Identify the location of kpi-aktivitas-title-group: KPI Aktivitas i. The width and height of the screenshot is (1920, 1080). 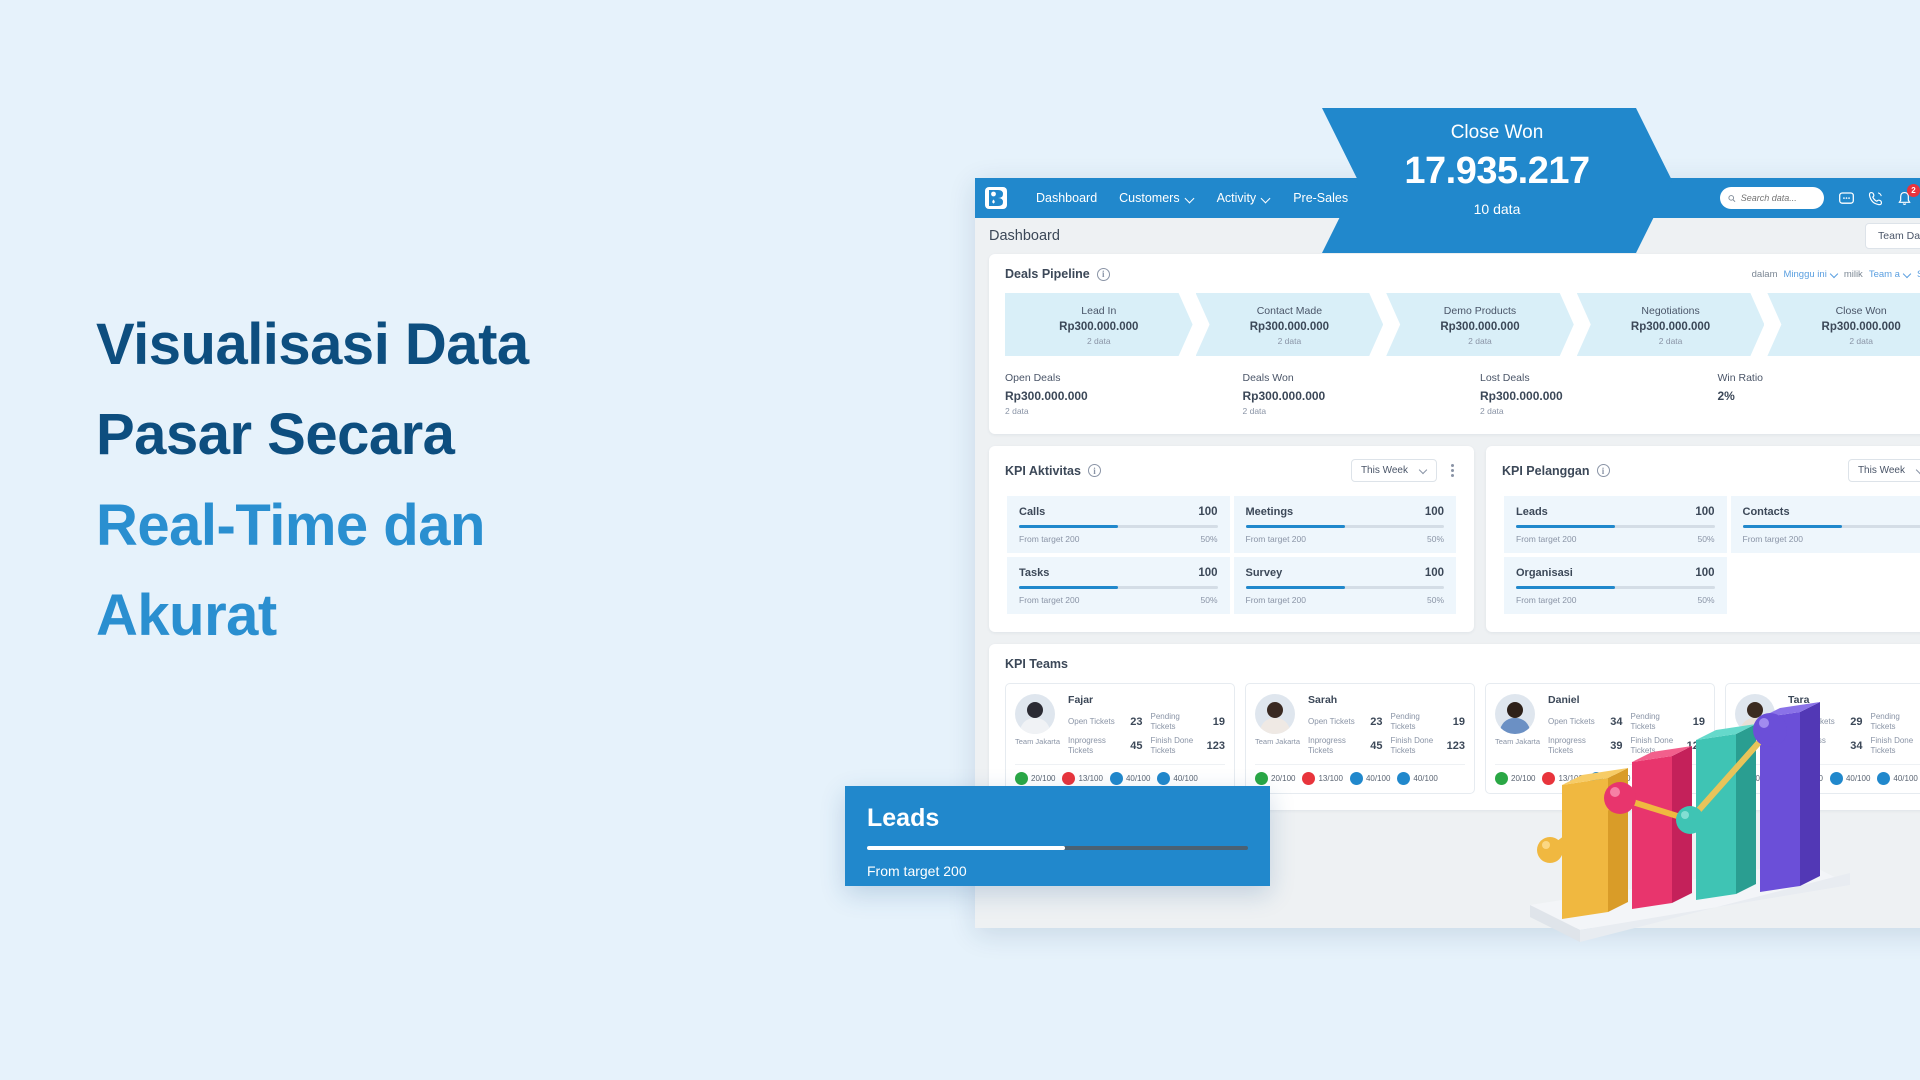
(1053, 471).